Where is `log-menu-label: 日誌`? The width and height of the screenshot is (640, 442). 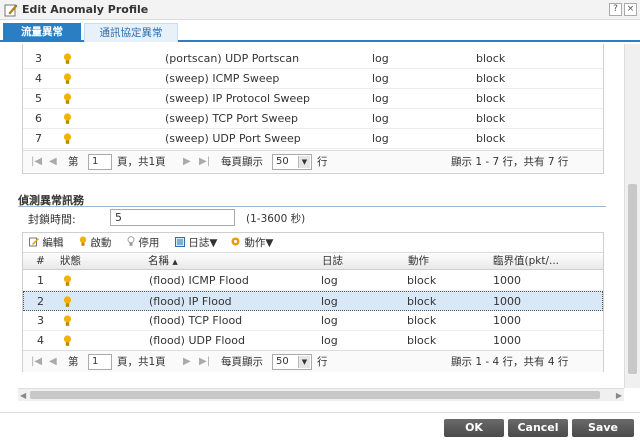 log-menu-label: 日誌 is located at coordinates (199, 243).